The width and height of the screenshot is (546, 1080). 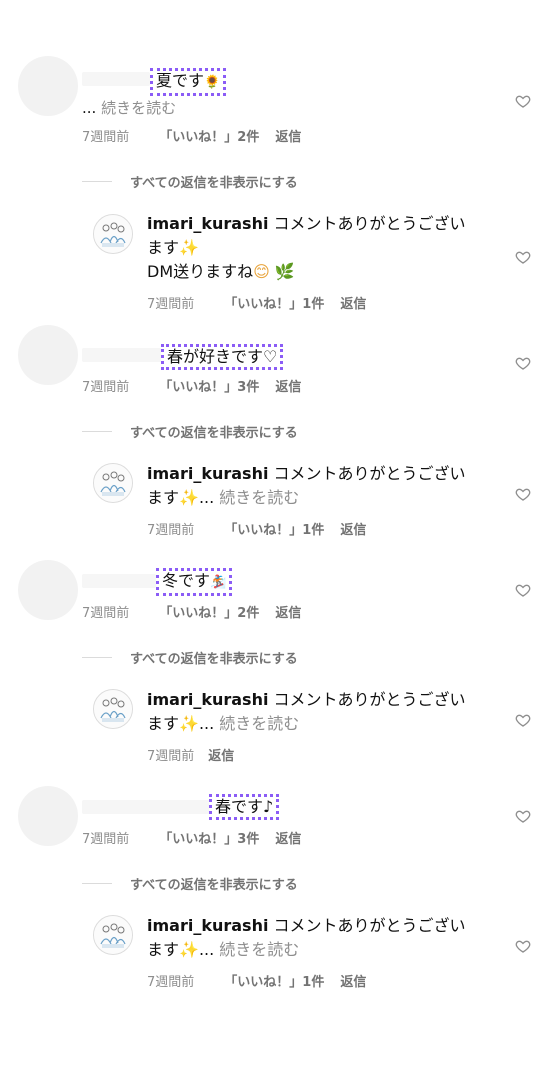 I want to click on comment-text: 春です♪, so click(x=244, y=807).